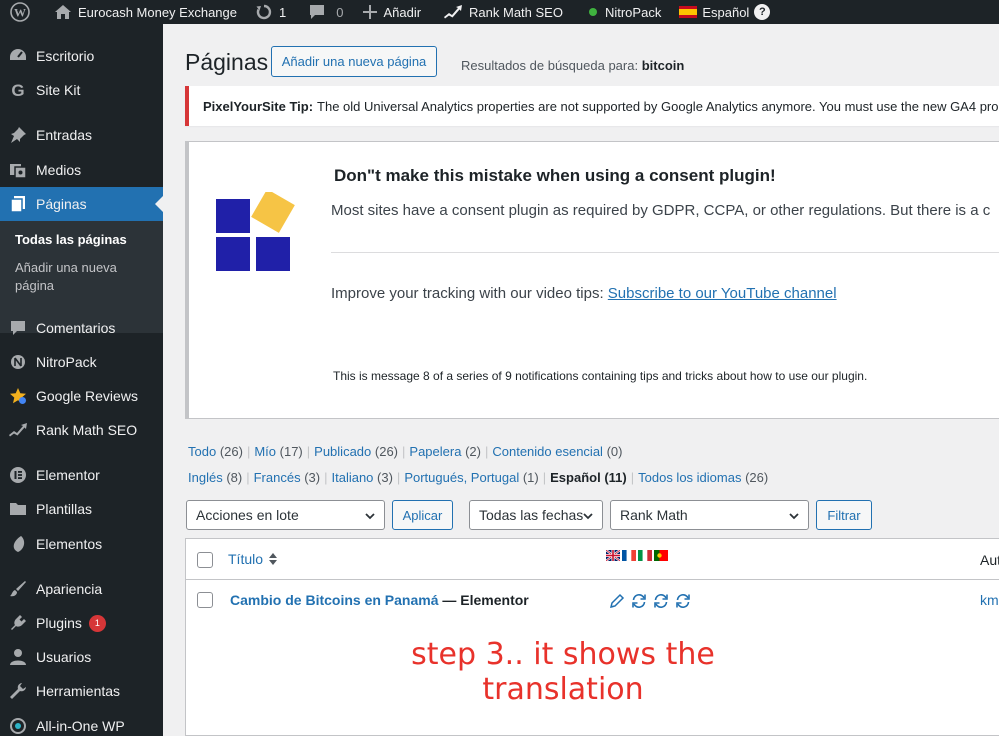 The width and height of the screenshot is (999, 736). Describe the element at coordinates (18, 726) in the screenshot. I see `aio-icon` at that location.